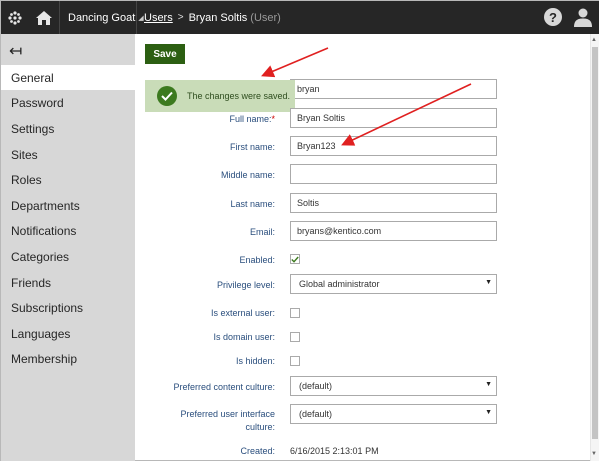 Image resolution: width=599 pixels, height=461 pixels. What do you see at coordinates (339, 284) in the screenshot?
I see `privilege-level-value: Global administrator` at bounding box center [339, 284].